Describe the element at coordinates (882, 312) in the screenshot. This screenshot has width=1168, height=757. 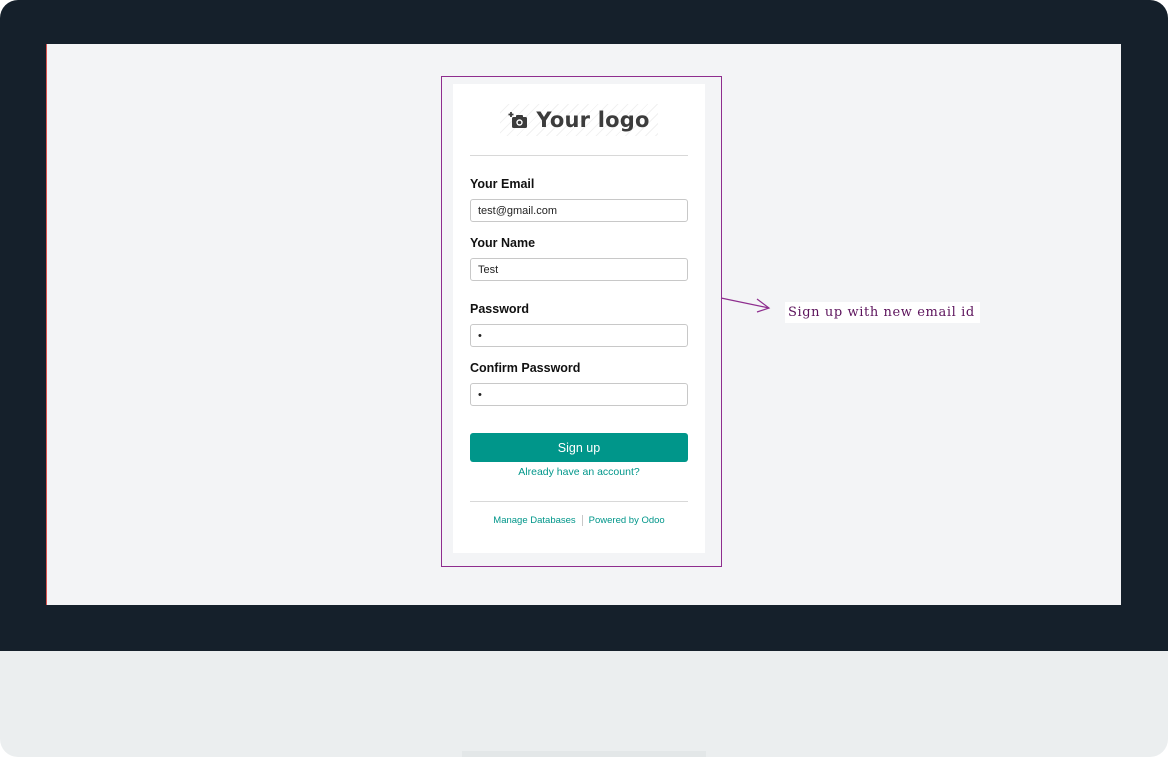
I see `annotation-label: Sign up with new email id` at that location.